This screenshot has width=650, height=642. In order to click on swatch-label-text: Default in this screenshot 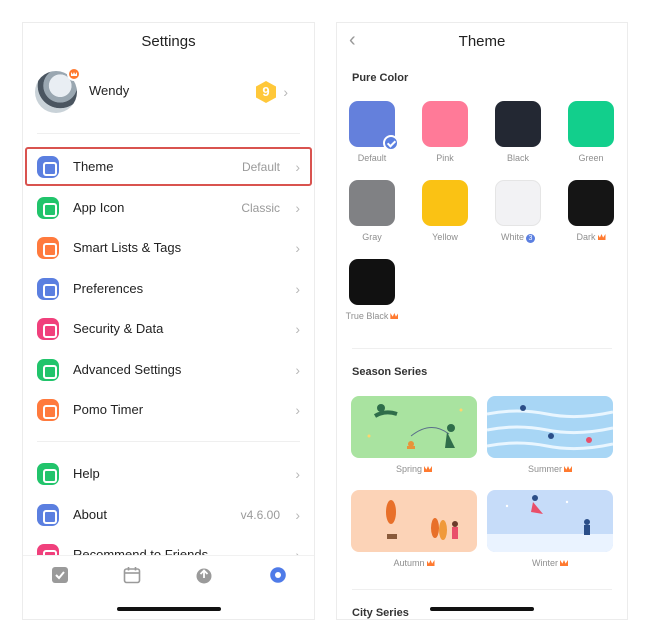, I will do `click(372, 158)`.